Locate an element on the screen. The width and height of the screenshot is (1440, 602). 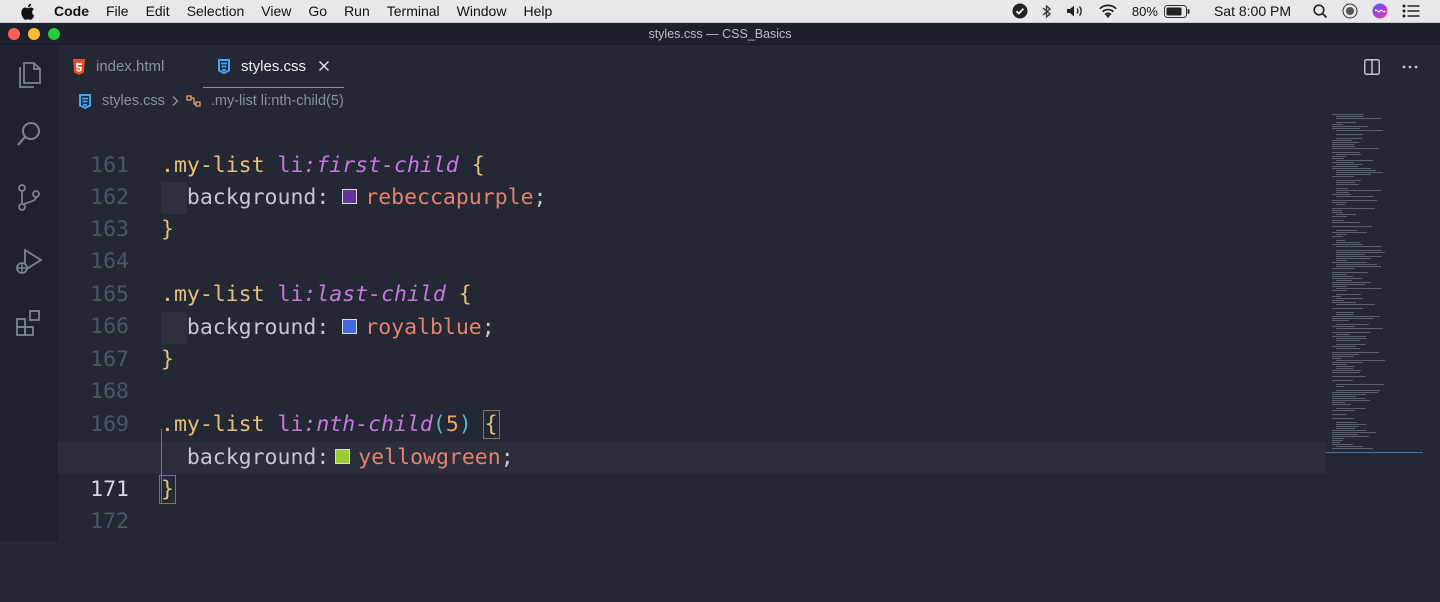
colon: : is located at coordinates (323, 457).